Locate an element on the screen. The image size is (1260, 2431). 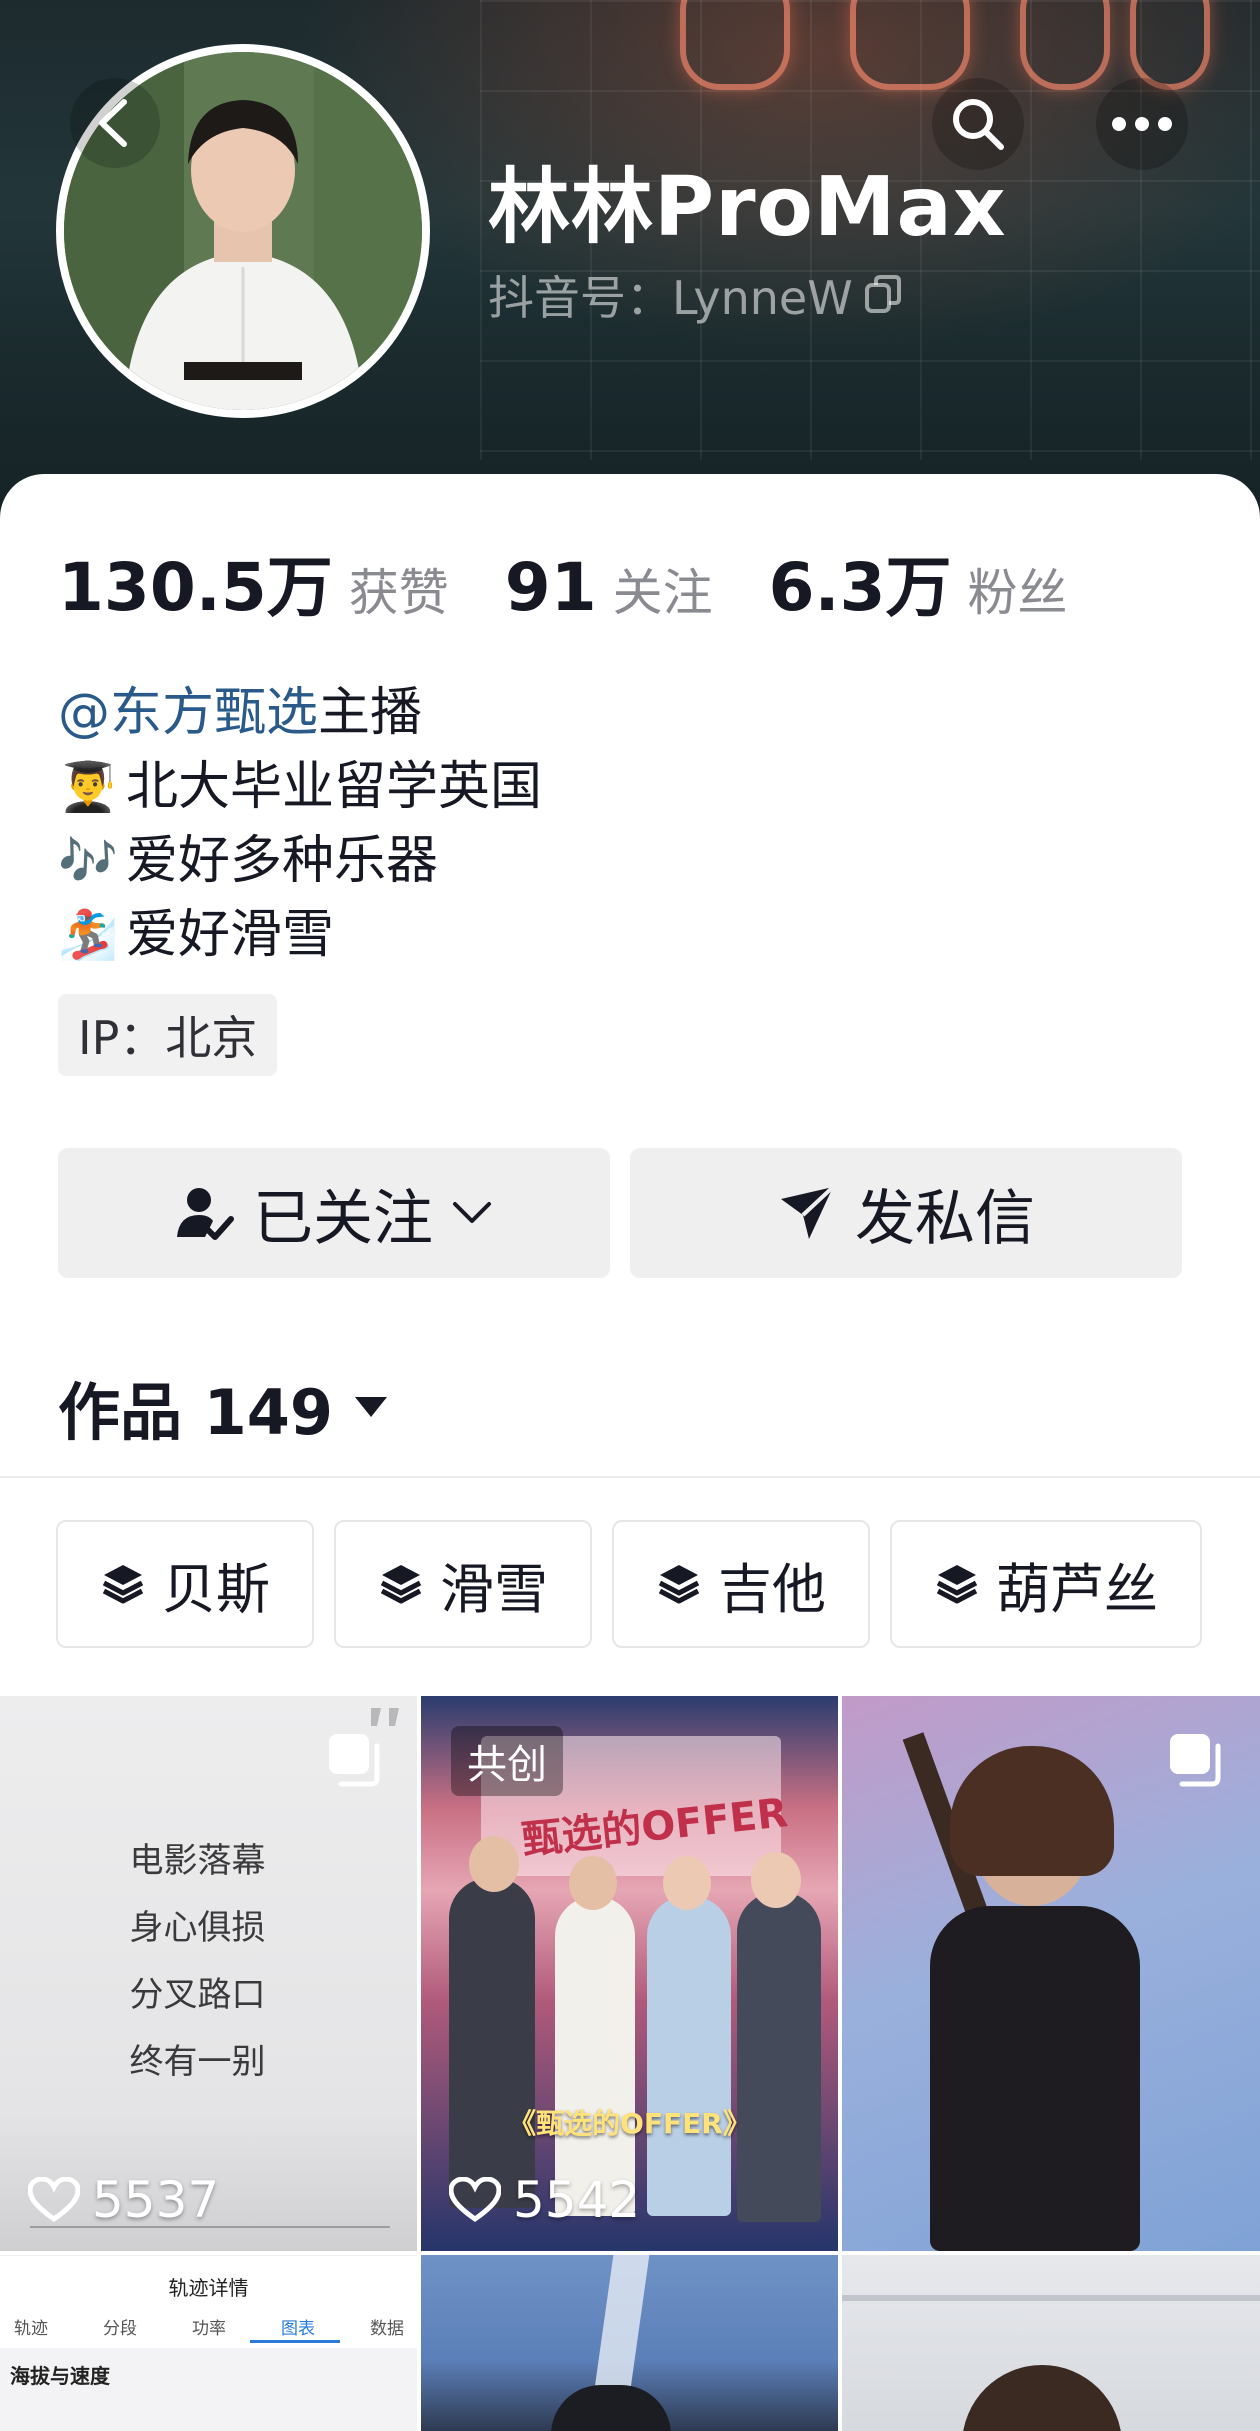
bio-line-mention: @东方甄选 主播 is located at coordinates (300, 713).